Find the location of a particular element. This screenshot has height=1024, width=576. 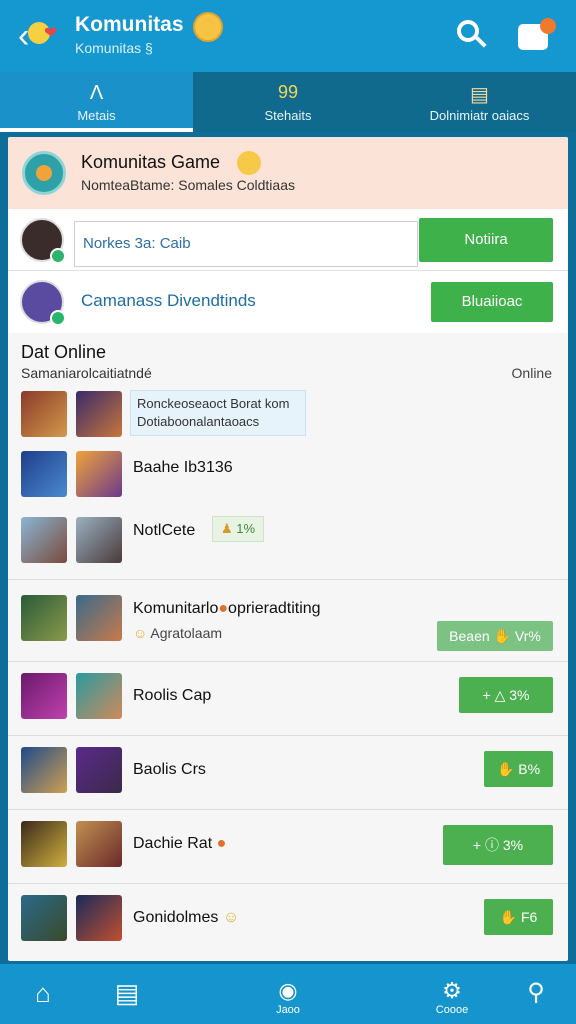

tab-label: Stehaits is located at coordinates (288, 115).